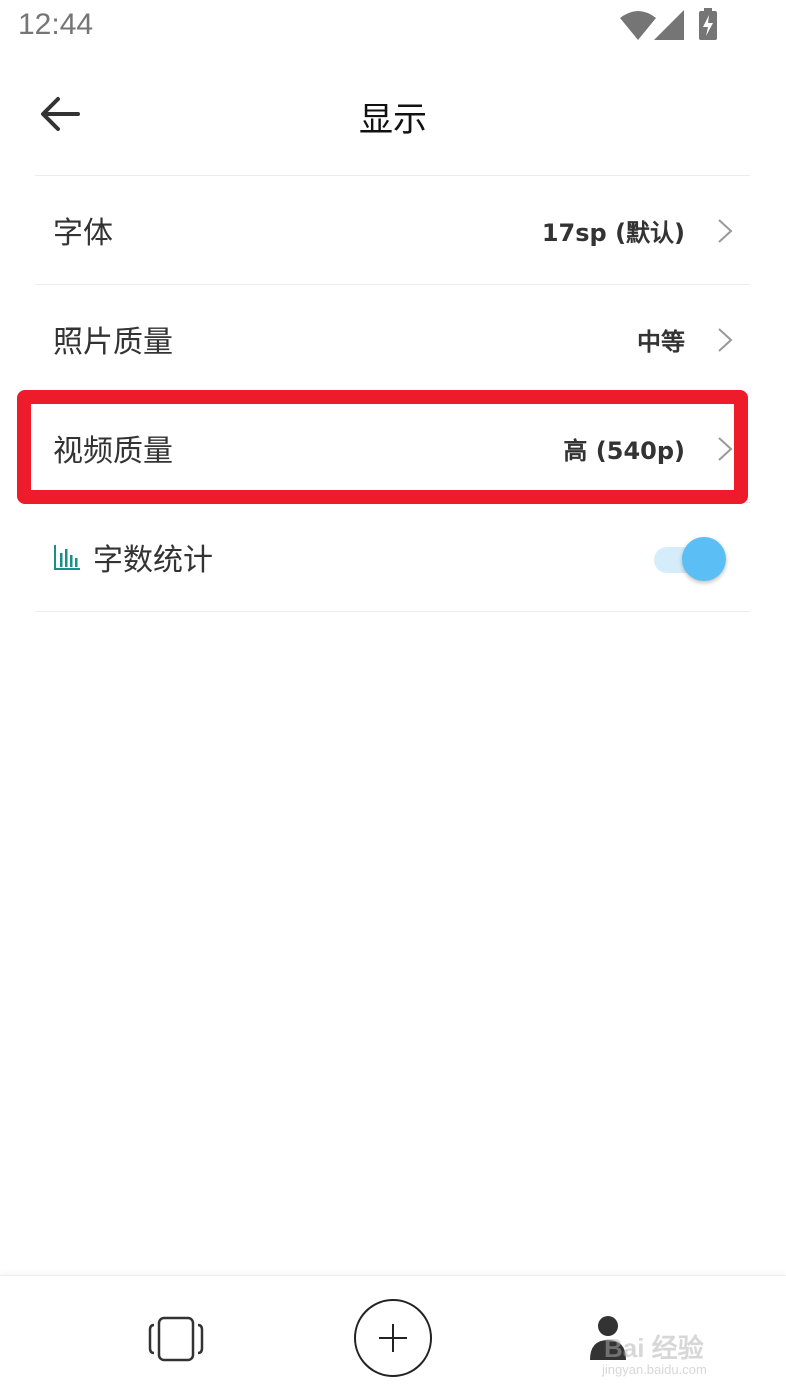 This screenshot has height=1398, width=786. What do you see at coordinates (638, 25) in the screenshot?
I see `wifi-icon` at bounding box center [638, 25].